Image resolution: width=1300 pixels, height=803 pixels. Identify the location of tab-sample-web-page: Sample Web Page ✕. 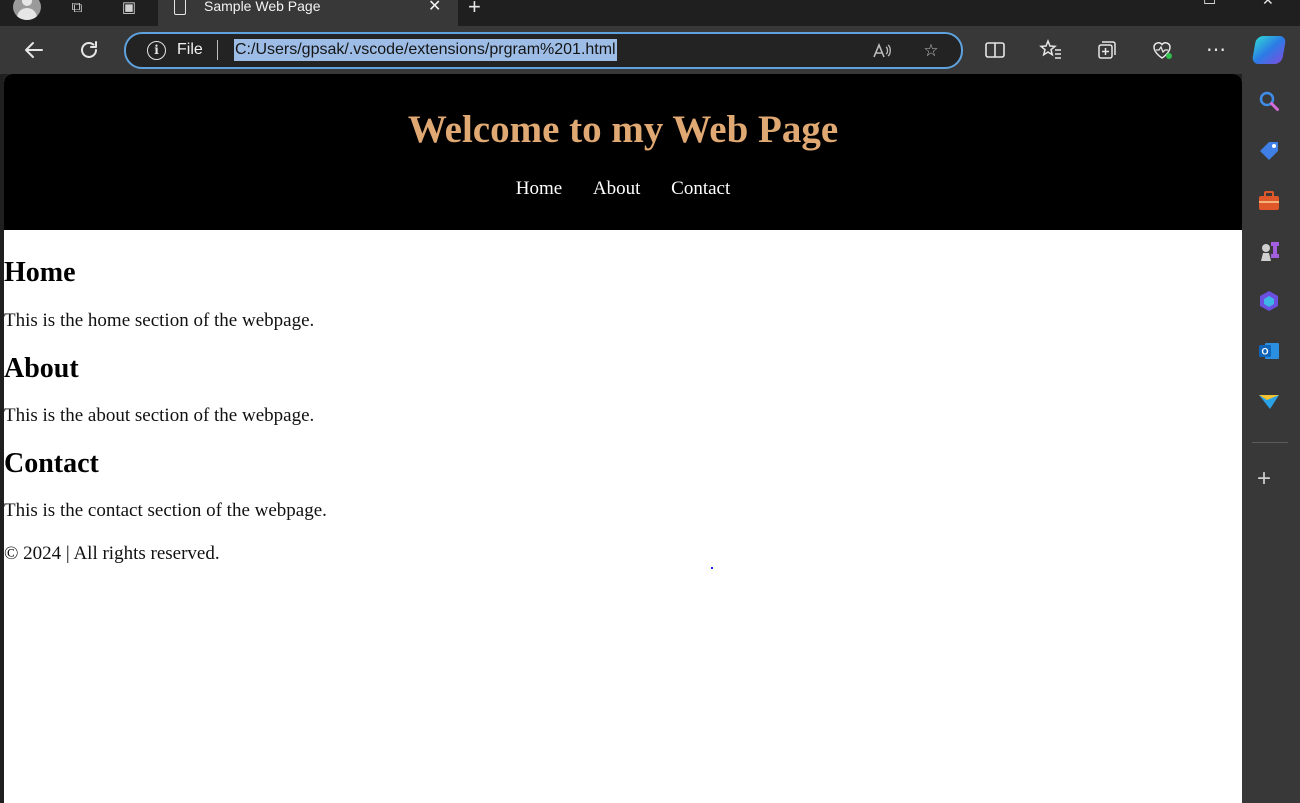
(308, 13).